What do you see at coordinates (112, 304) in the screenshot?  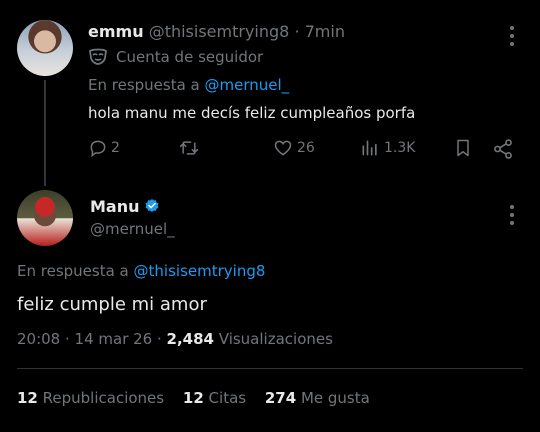 I see `main-tweet-text: feliz cumple mi amor` at bounding box center [112, 304].